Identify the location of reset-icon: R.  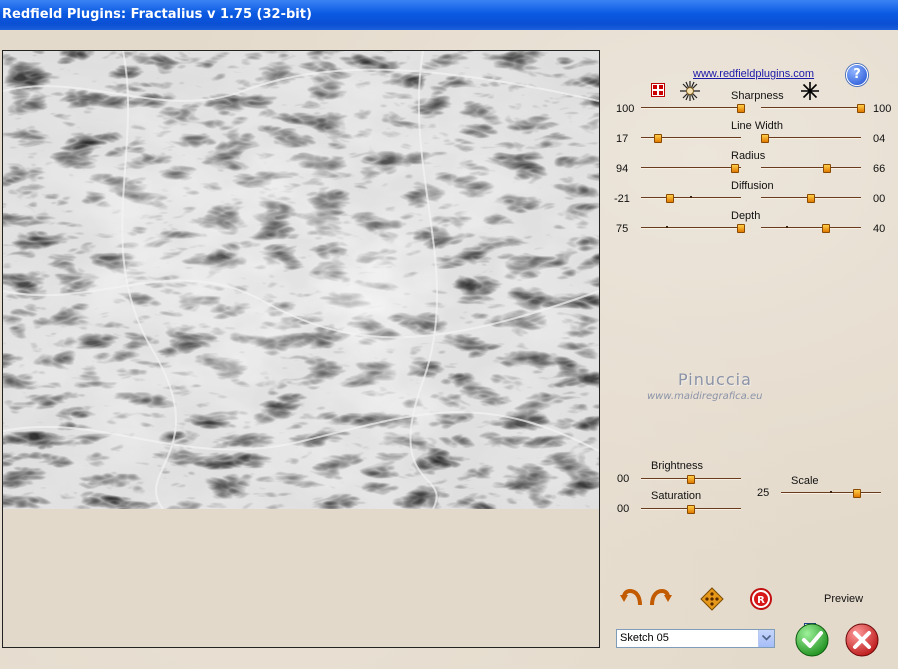
(761, 599).